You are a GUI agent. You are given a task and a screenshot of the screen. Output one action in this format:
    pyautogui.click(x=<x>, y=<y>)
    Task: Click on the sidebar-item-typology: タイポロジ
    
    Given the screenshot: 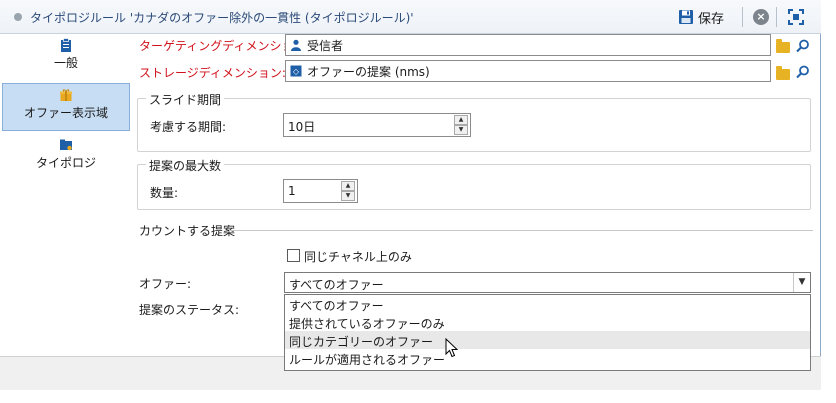 What is the action you would take?
    pyautogui.click(x=66, y=158)
    